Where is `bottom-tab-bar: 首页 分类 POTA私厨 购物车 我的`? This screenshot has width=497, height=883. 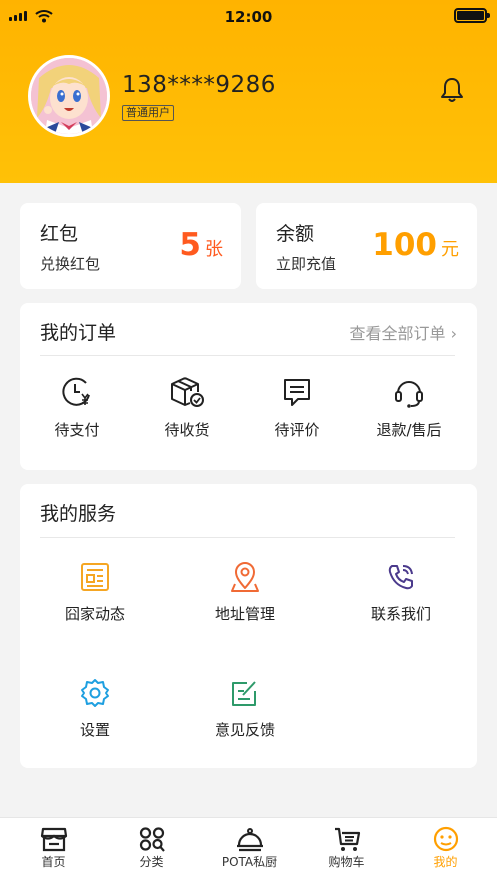 bottom-tab-bar: 首页 分类 POTA私厨 购物车 我的 is located at coordinates (248, 850).